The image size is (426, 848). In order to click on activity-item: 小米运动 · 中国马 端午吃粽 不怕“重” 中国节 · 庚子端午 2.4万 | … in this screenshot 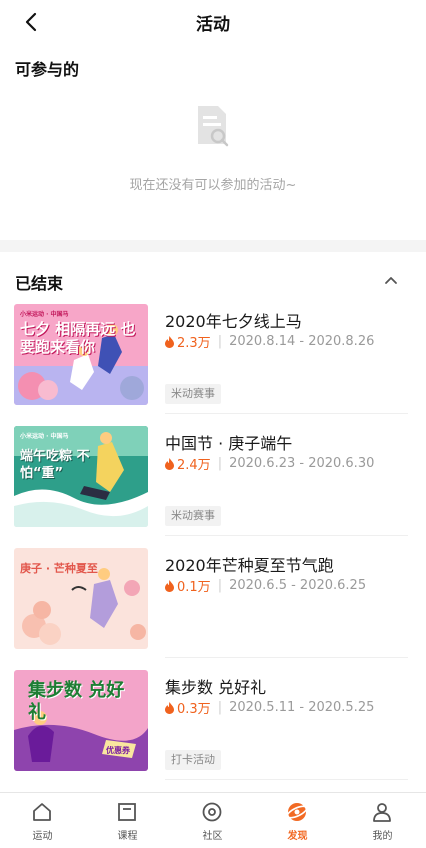, I will do `click(213, 475)`.